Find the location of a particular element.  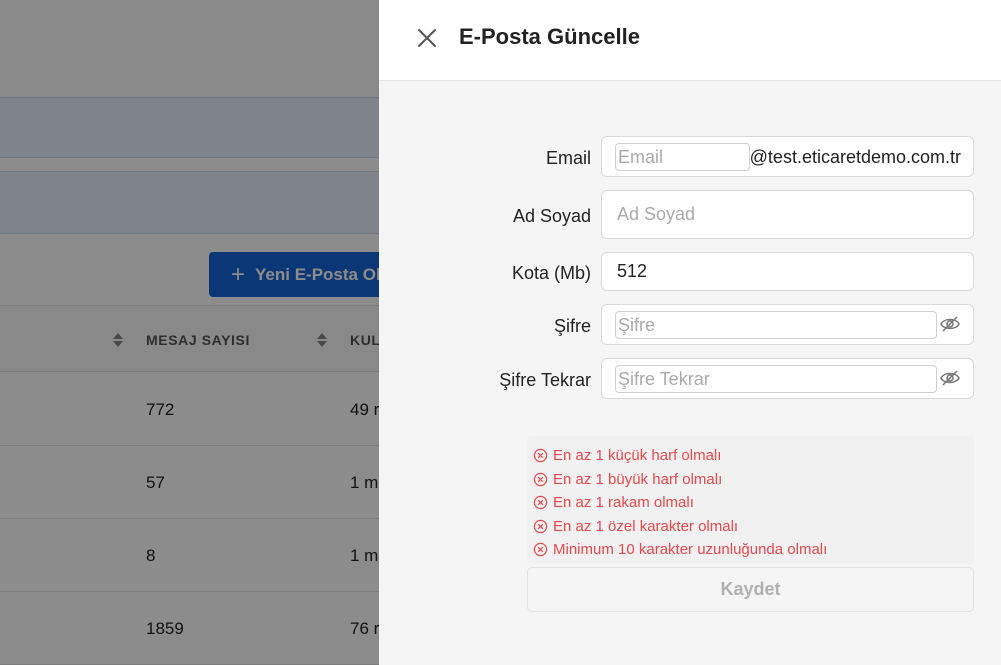

password-confirm-input is located at coordinates (776, 379).